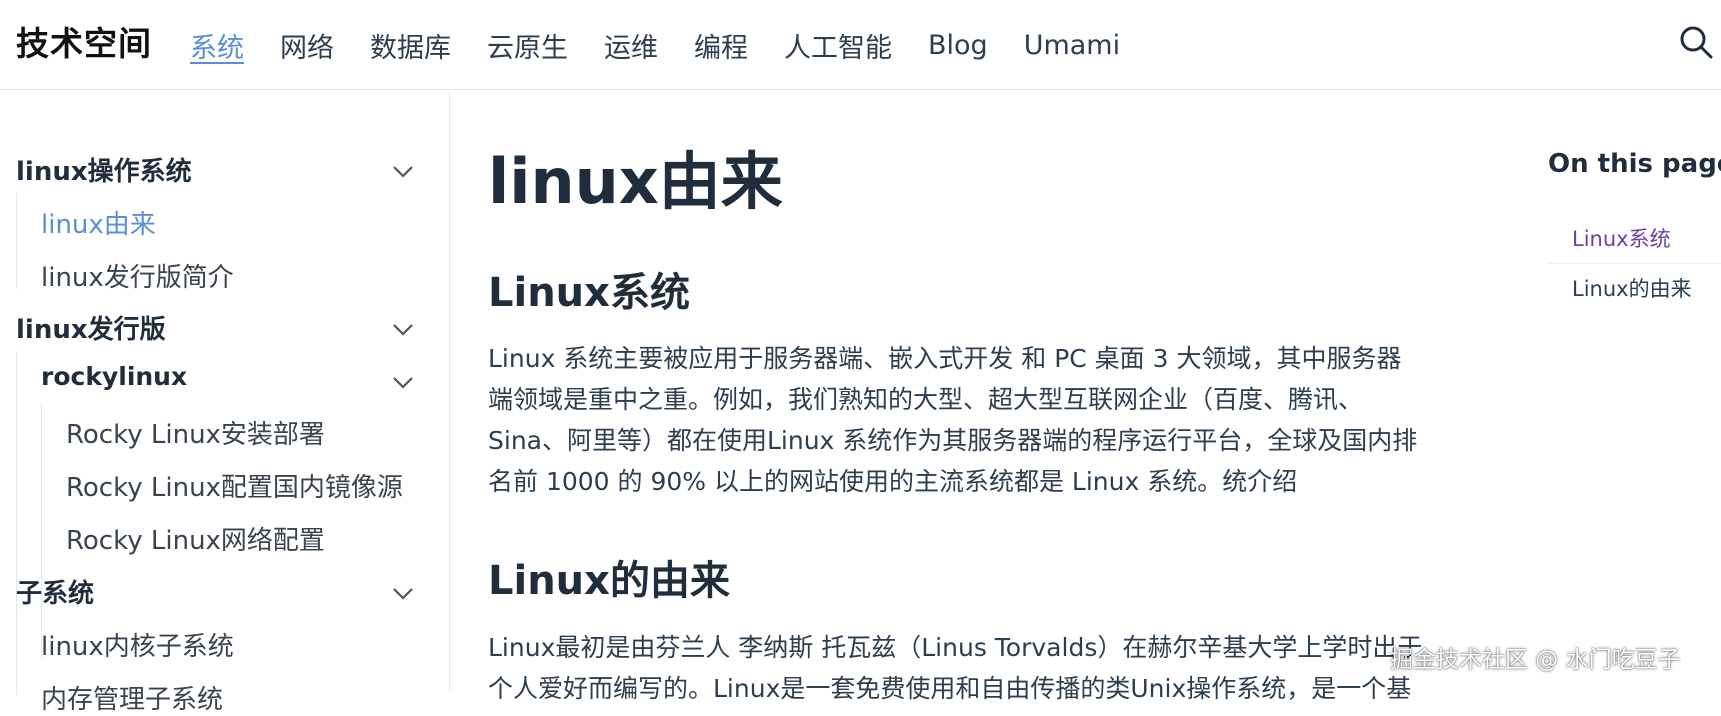 Image resolution: width=1721 pixels, height=716 pixels. I want to click on toc-item-linux-origin: Linux的由来, so click(1632, 288).